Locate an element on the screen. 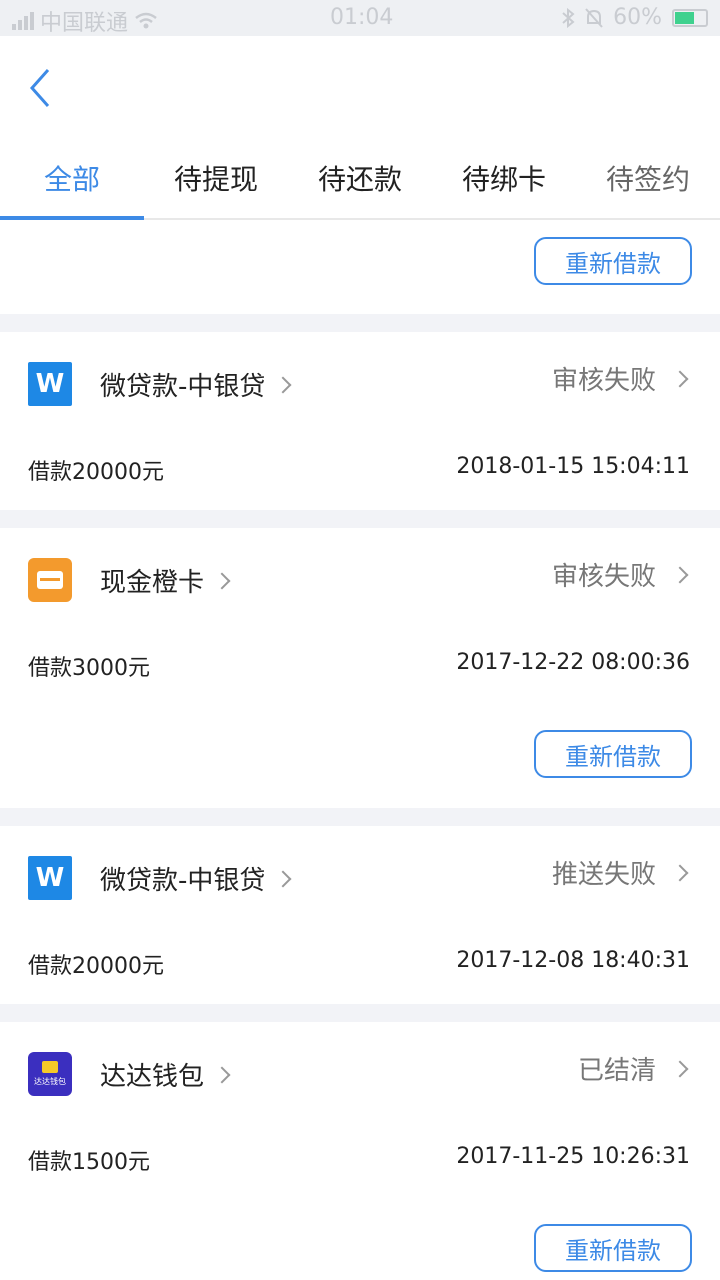  carrier-info: 中国联通 is located at coordinates (85, 21).